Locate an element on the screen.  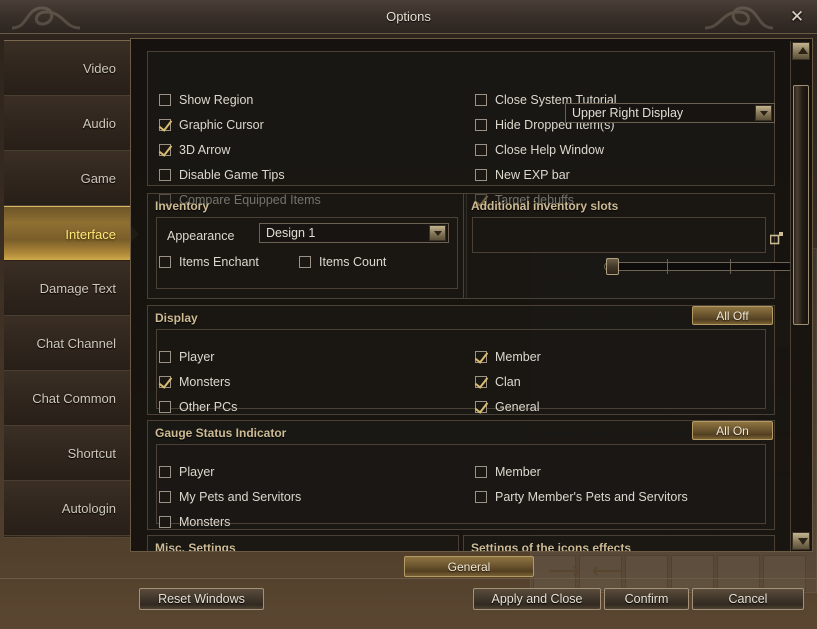
checkbox-display-general: General is located at coordinates (507, 407).